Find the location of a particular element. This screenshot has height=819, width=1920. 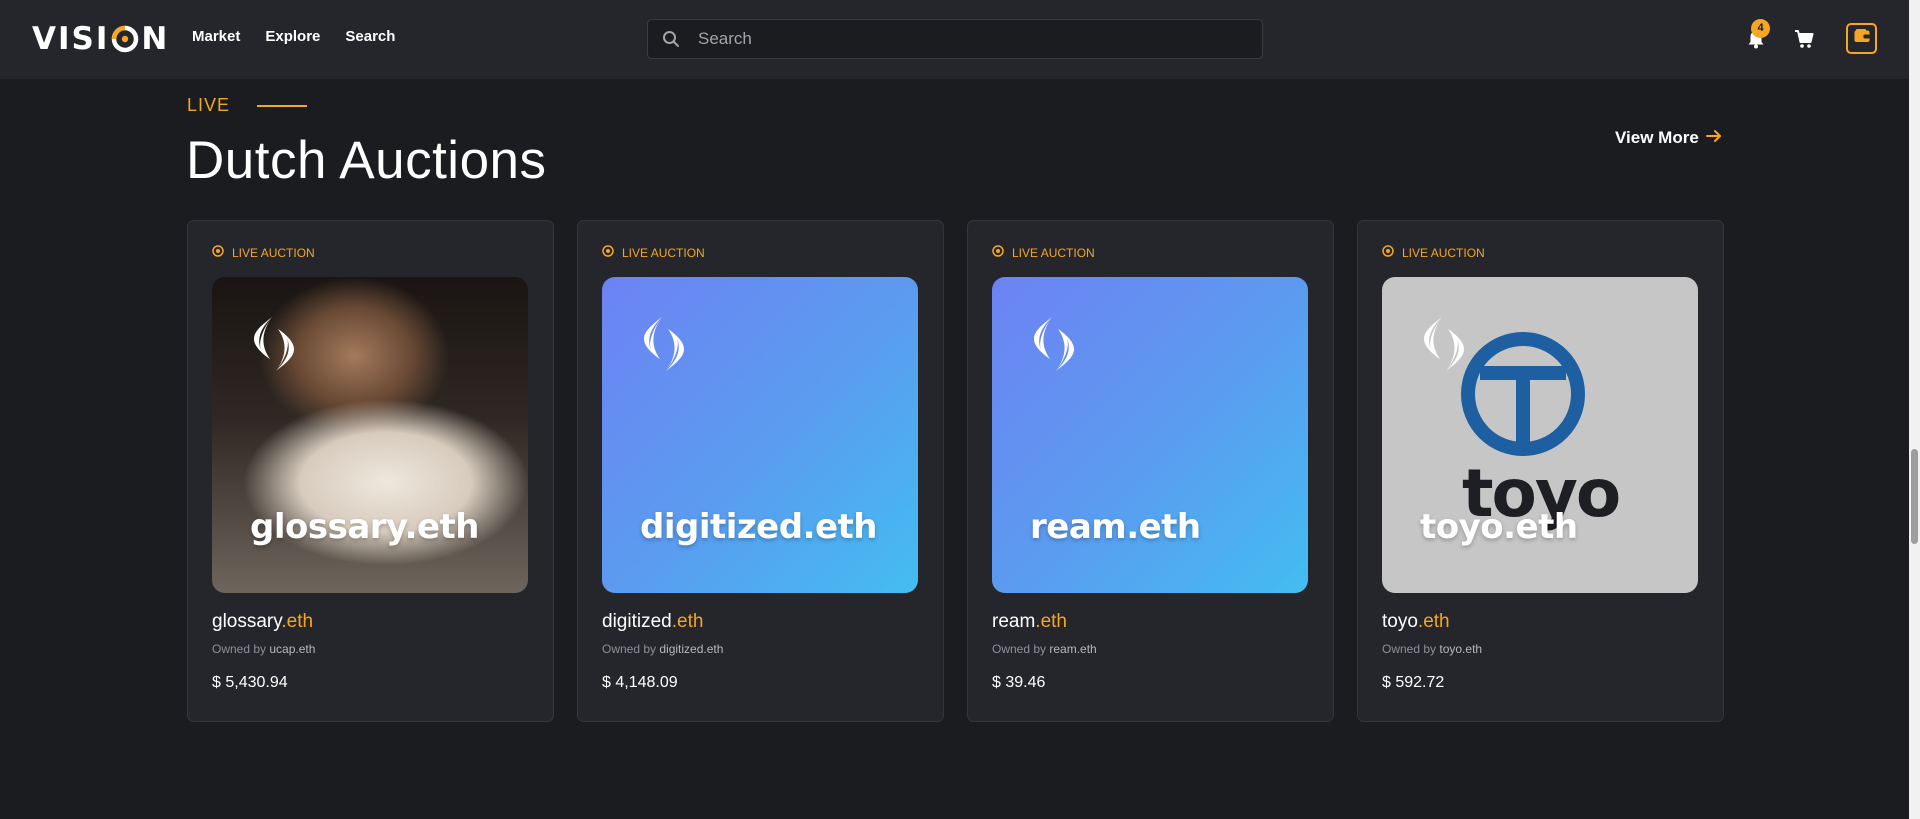

domain-name: ream.eth is located at coordinates (1029, 622).